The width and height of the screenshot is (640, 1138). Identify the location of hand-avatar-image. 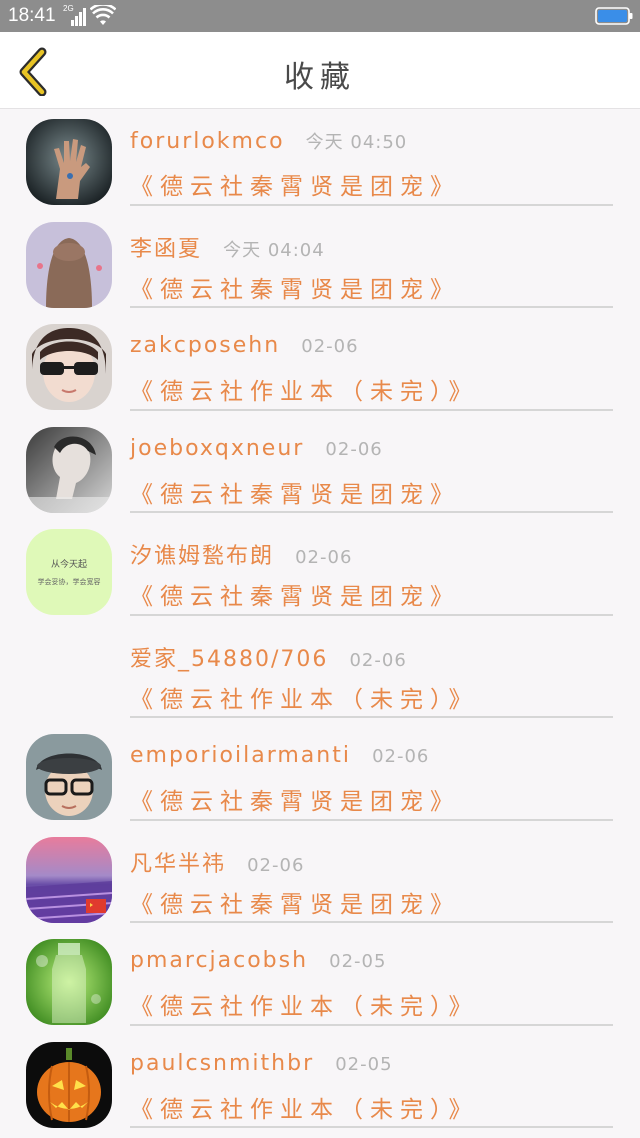
(69, 162).